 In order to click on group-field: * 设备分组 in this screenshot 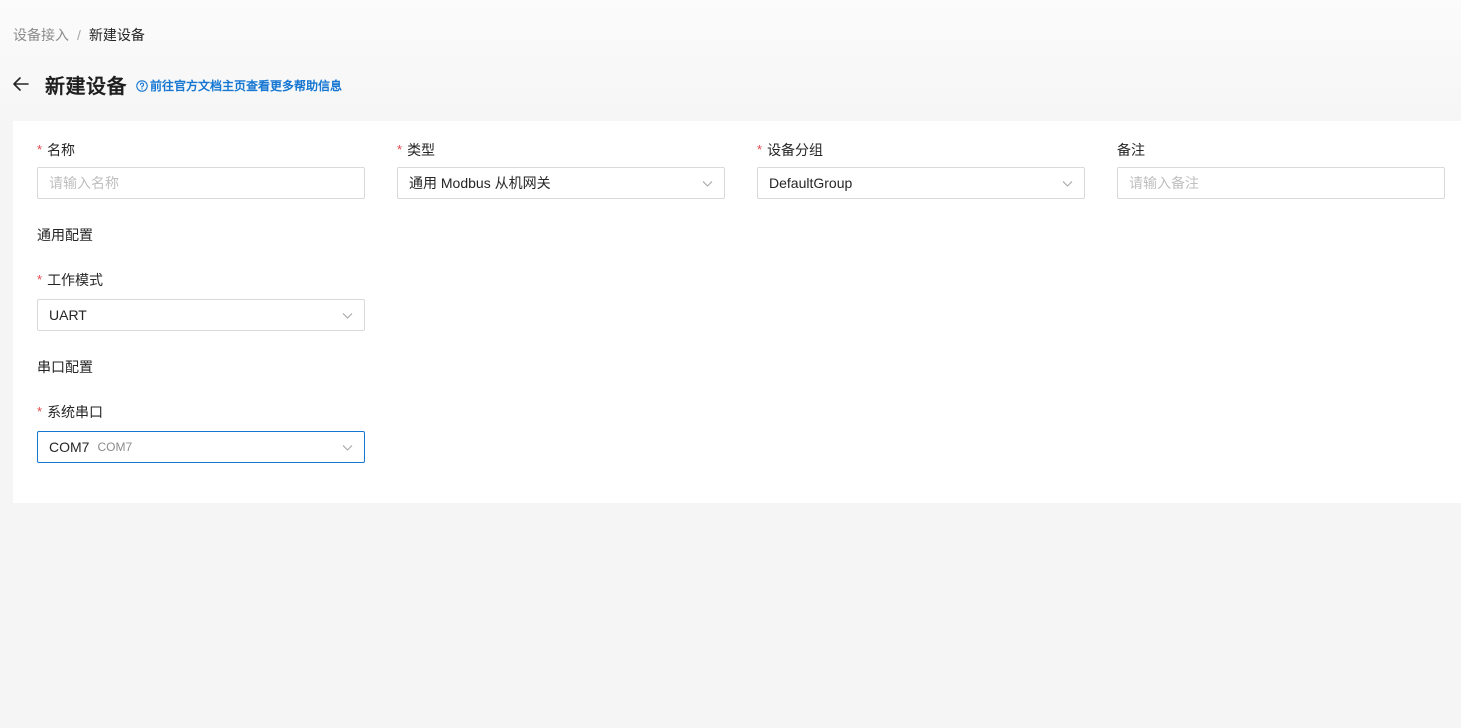, I will do `click(790, 150)`.